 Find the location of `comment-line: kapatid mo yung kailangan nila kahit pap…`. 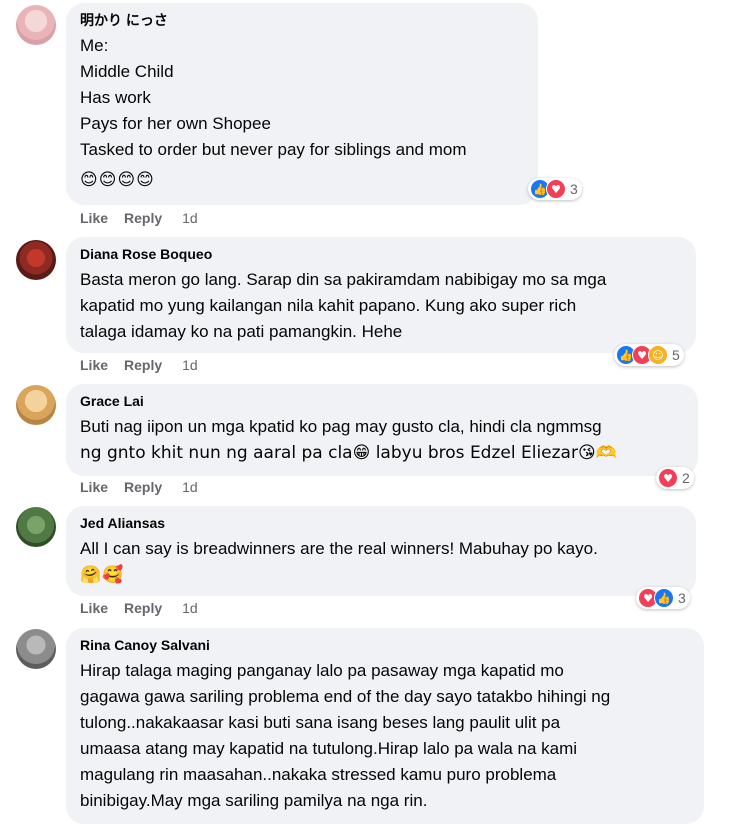

comment-line: kapatid mo yung kailangan nila kahit pap… is located at coordinates (328, 305).